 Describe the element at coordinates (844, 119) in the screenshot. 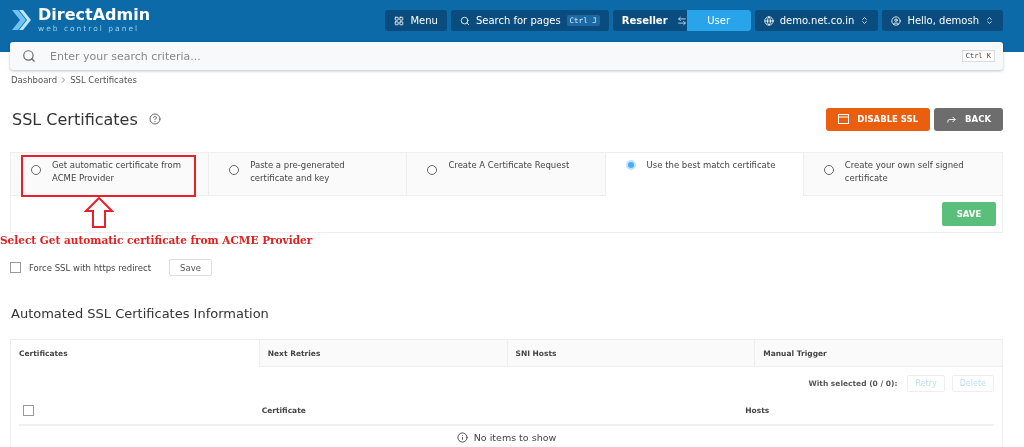

I see `window-icon` at that location.